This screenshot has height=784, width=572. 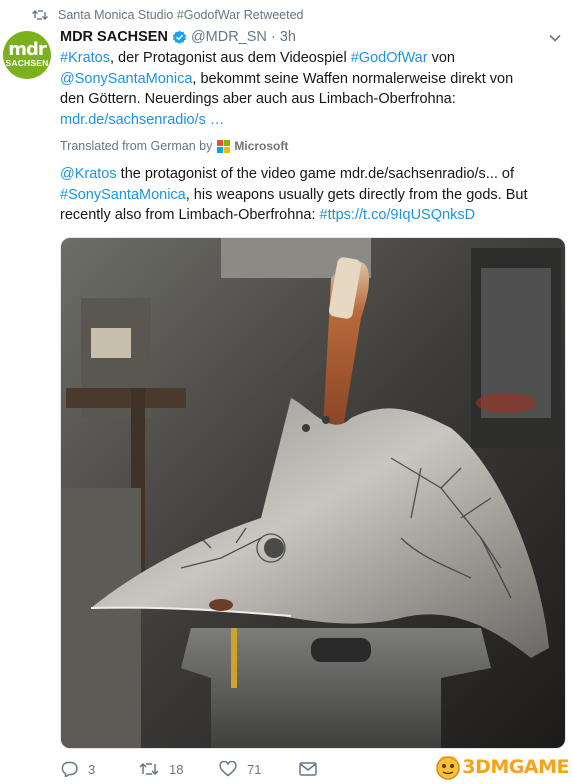 I want to click on translated-link: #ttps://t.co/9IqUSQnksD, so click(x=398, y=215).